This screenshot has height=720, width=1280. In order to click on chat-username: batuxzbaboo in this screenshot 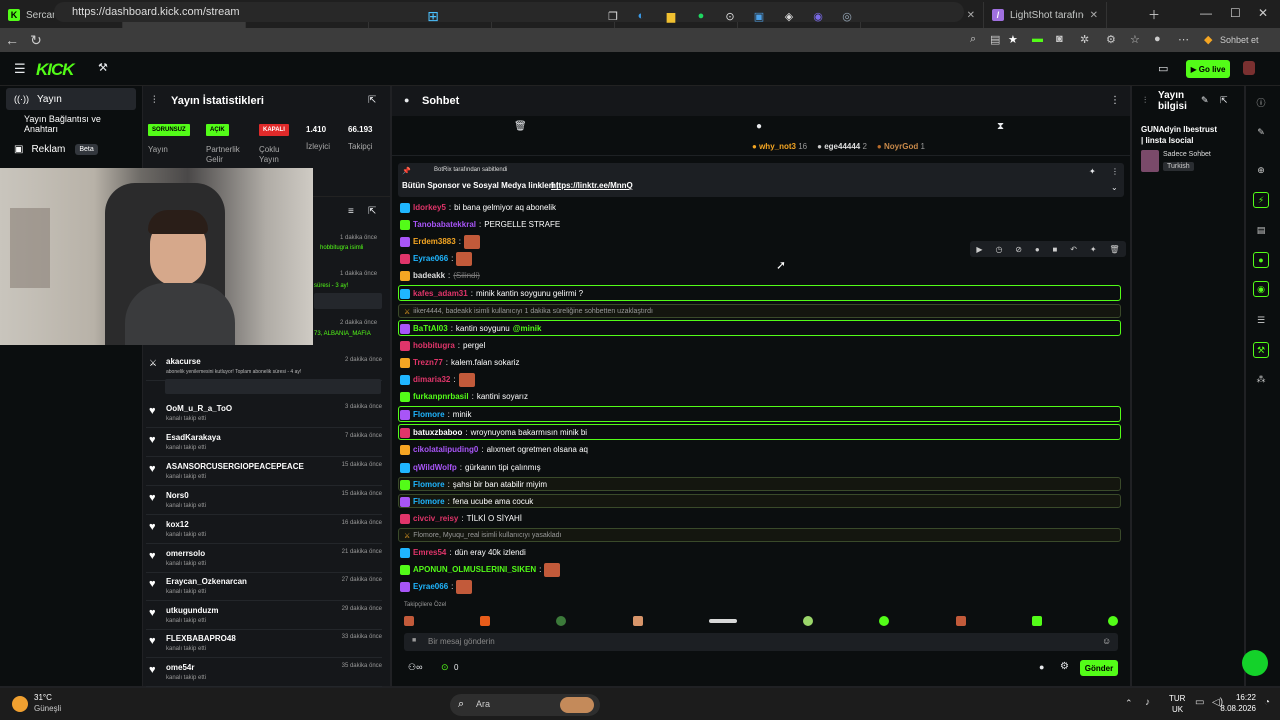, I will do `click(437, 432)`.